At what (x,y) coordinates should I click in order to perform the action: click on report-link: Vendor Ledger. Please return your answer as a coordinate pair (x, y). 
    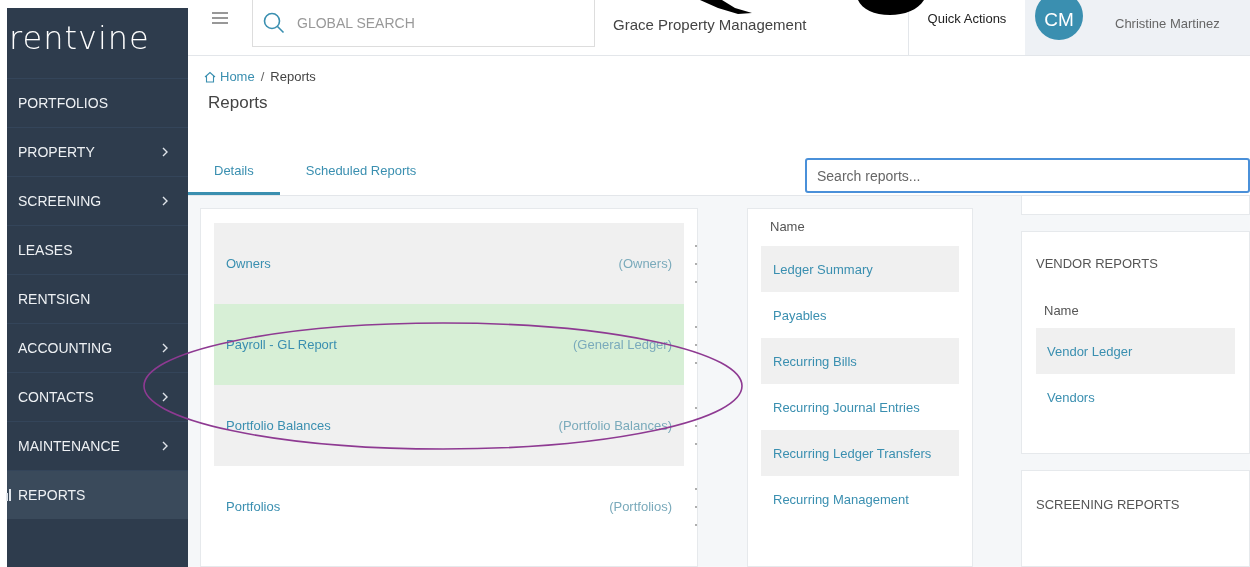
    Looking at the image, I should click on (1135, 351).